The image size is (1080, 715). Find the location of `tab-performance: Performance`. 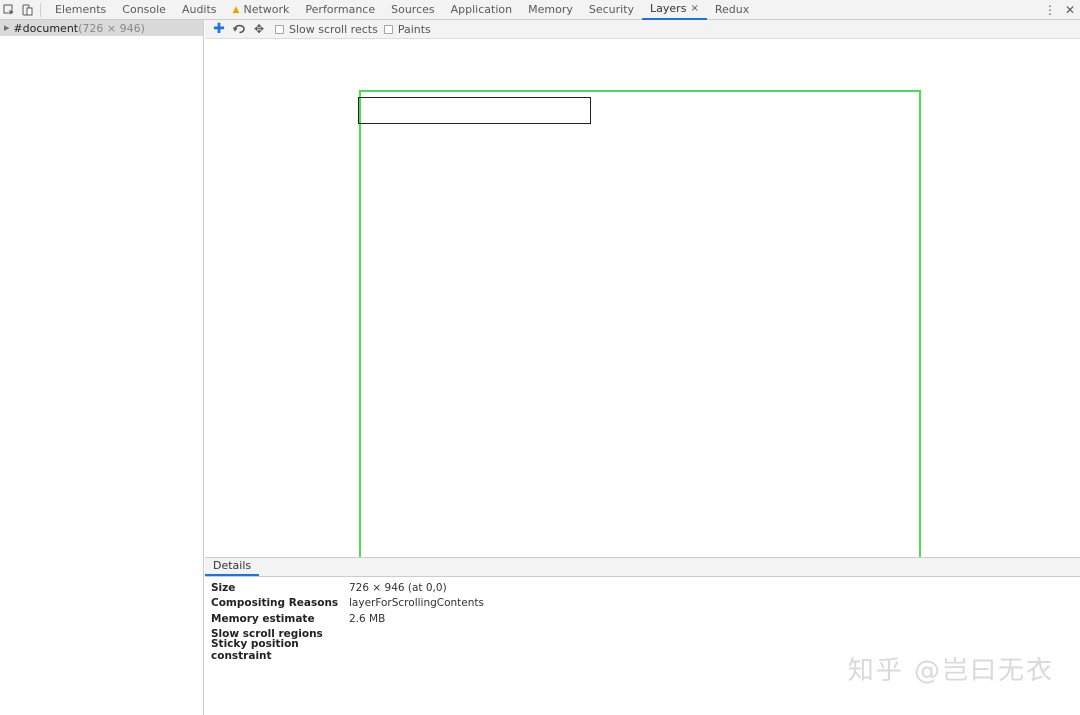

tab-performance: Performance is located at coordinates (340, 10).